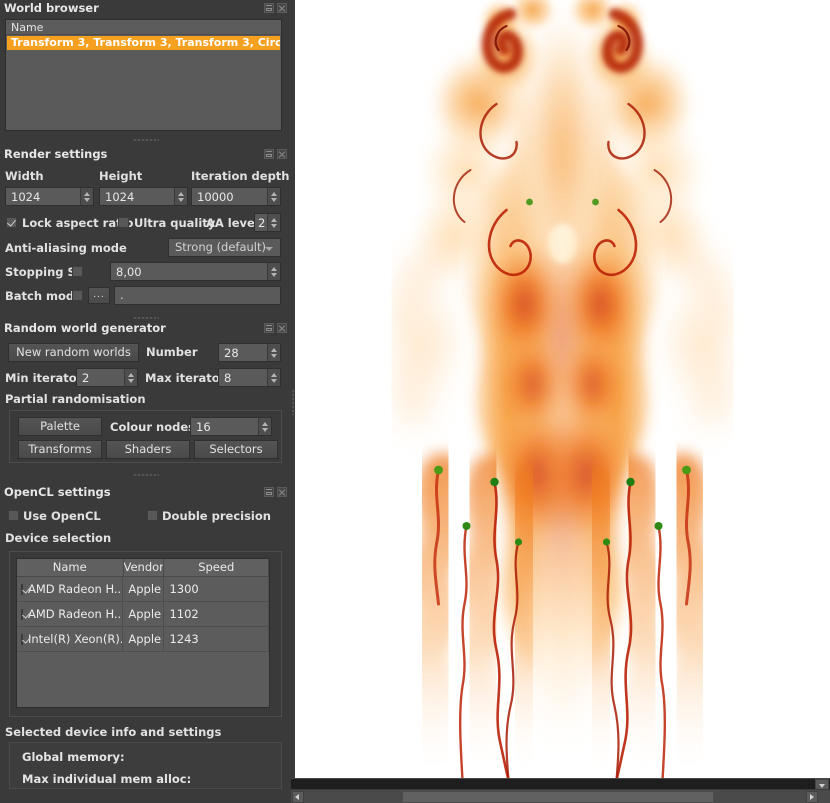 The width and height of the screenshot is (830, 803). What do you see at coordinates (216, 567) in the screenshot?
I see `device-col-speed: Speed` at bounding box center [216, 567].